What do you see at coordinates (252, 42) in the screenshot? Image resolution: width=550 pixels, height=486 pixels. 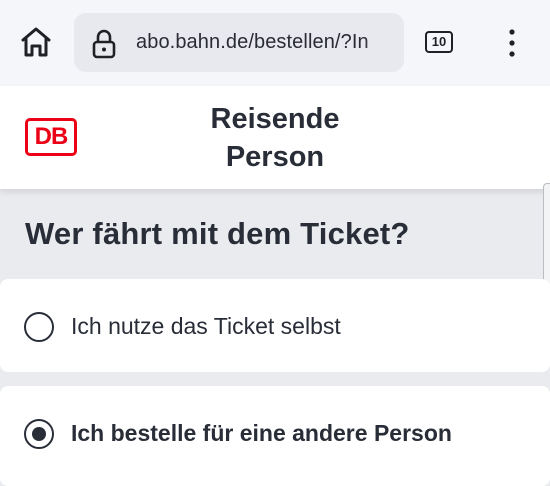 I see `url-text: abo.bahn.de/bestellen/?In` at bounding box center [252, 42].